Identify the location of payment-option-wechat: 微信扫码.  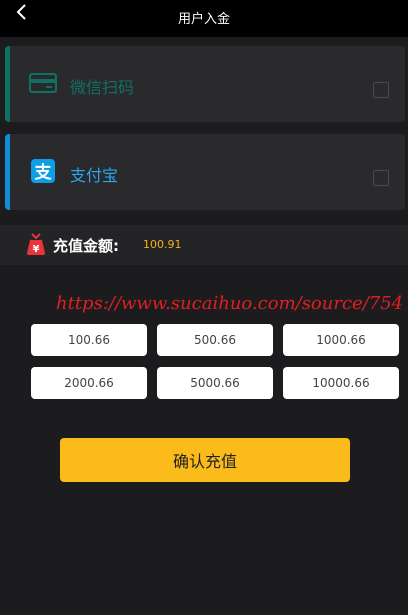
(205, 84).